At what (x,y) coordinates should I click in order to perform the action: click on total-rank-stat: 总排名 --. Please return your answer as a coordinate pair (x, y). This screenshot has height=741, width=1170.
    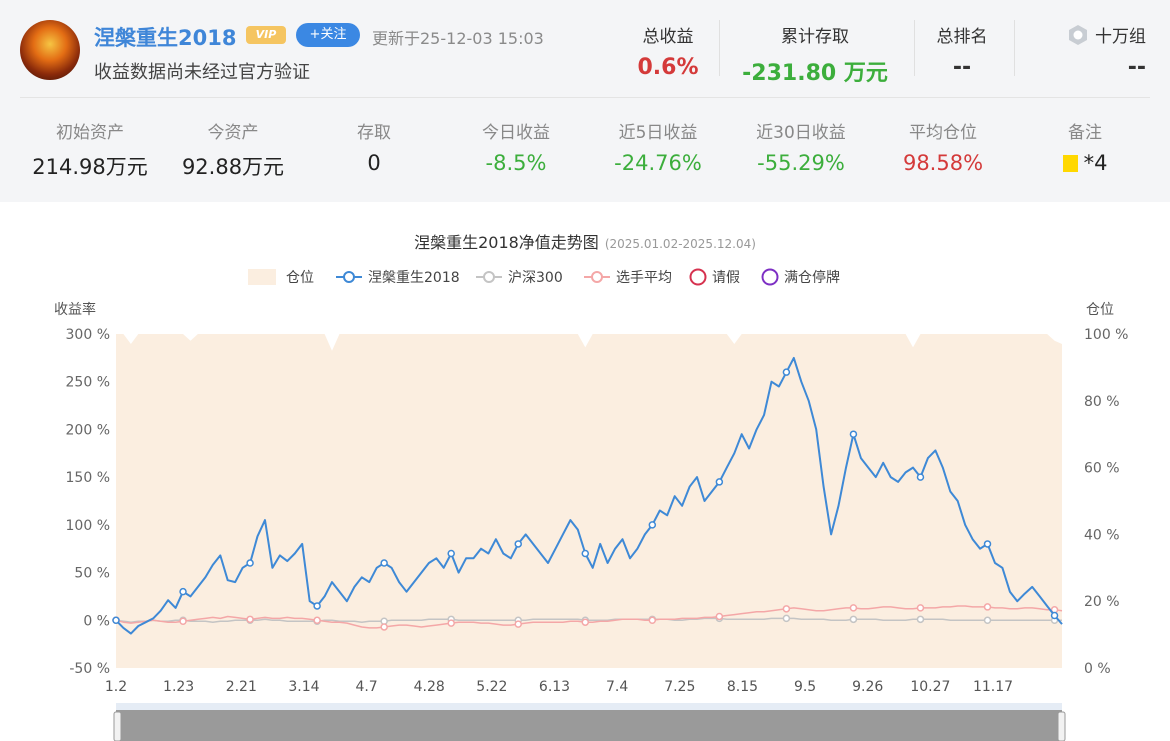
    Looking at the image, I should click on (962, 51).